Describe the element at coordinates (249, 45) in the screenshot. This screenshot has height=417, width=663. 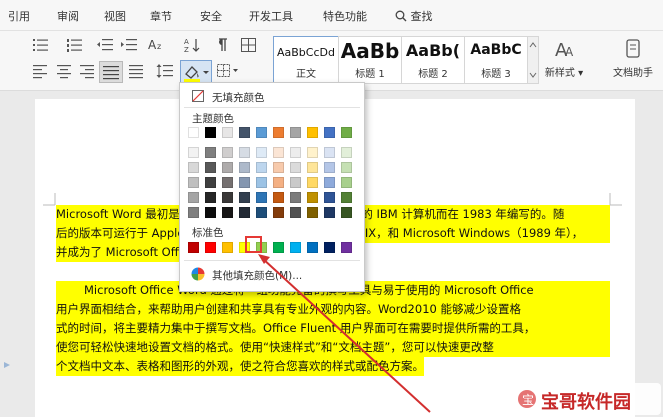
I see `table-grid-icon` at that location.